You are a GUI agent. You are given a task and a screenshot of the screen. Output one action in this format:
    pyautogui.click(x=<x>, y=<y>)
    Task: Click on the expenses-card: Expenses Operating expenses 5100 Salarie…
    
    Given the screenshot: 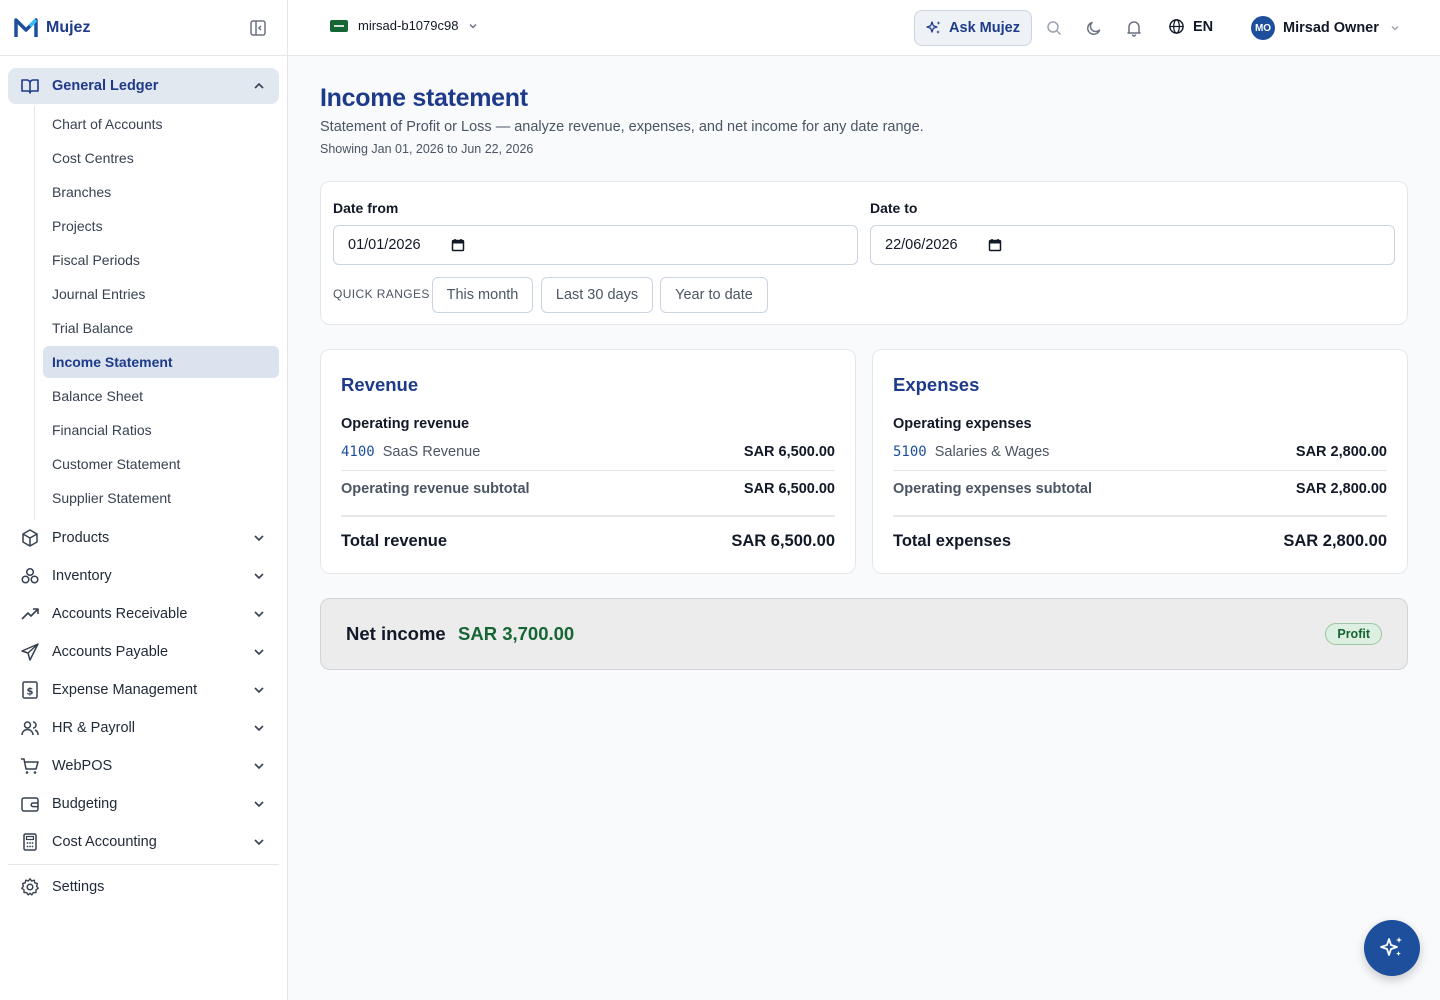 What is the action you would take?
    pyautogui.click(x=1140, y=461)
    